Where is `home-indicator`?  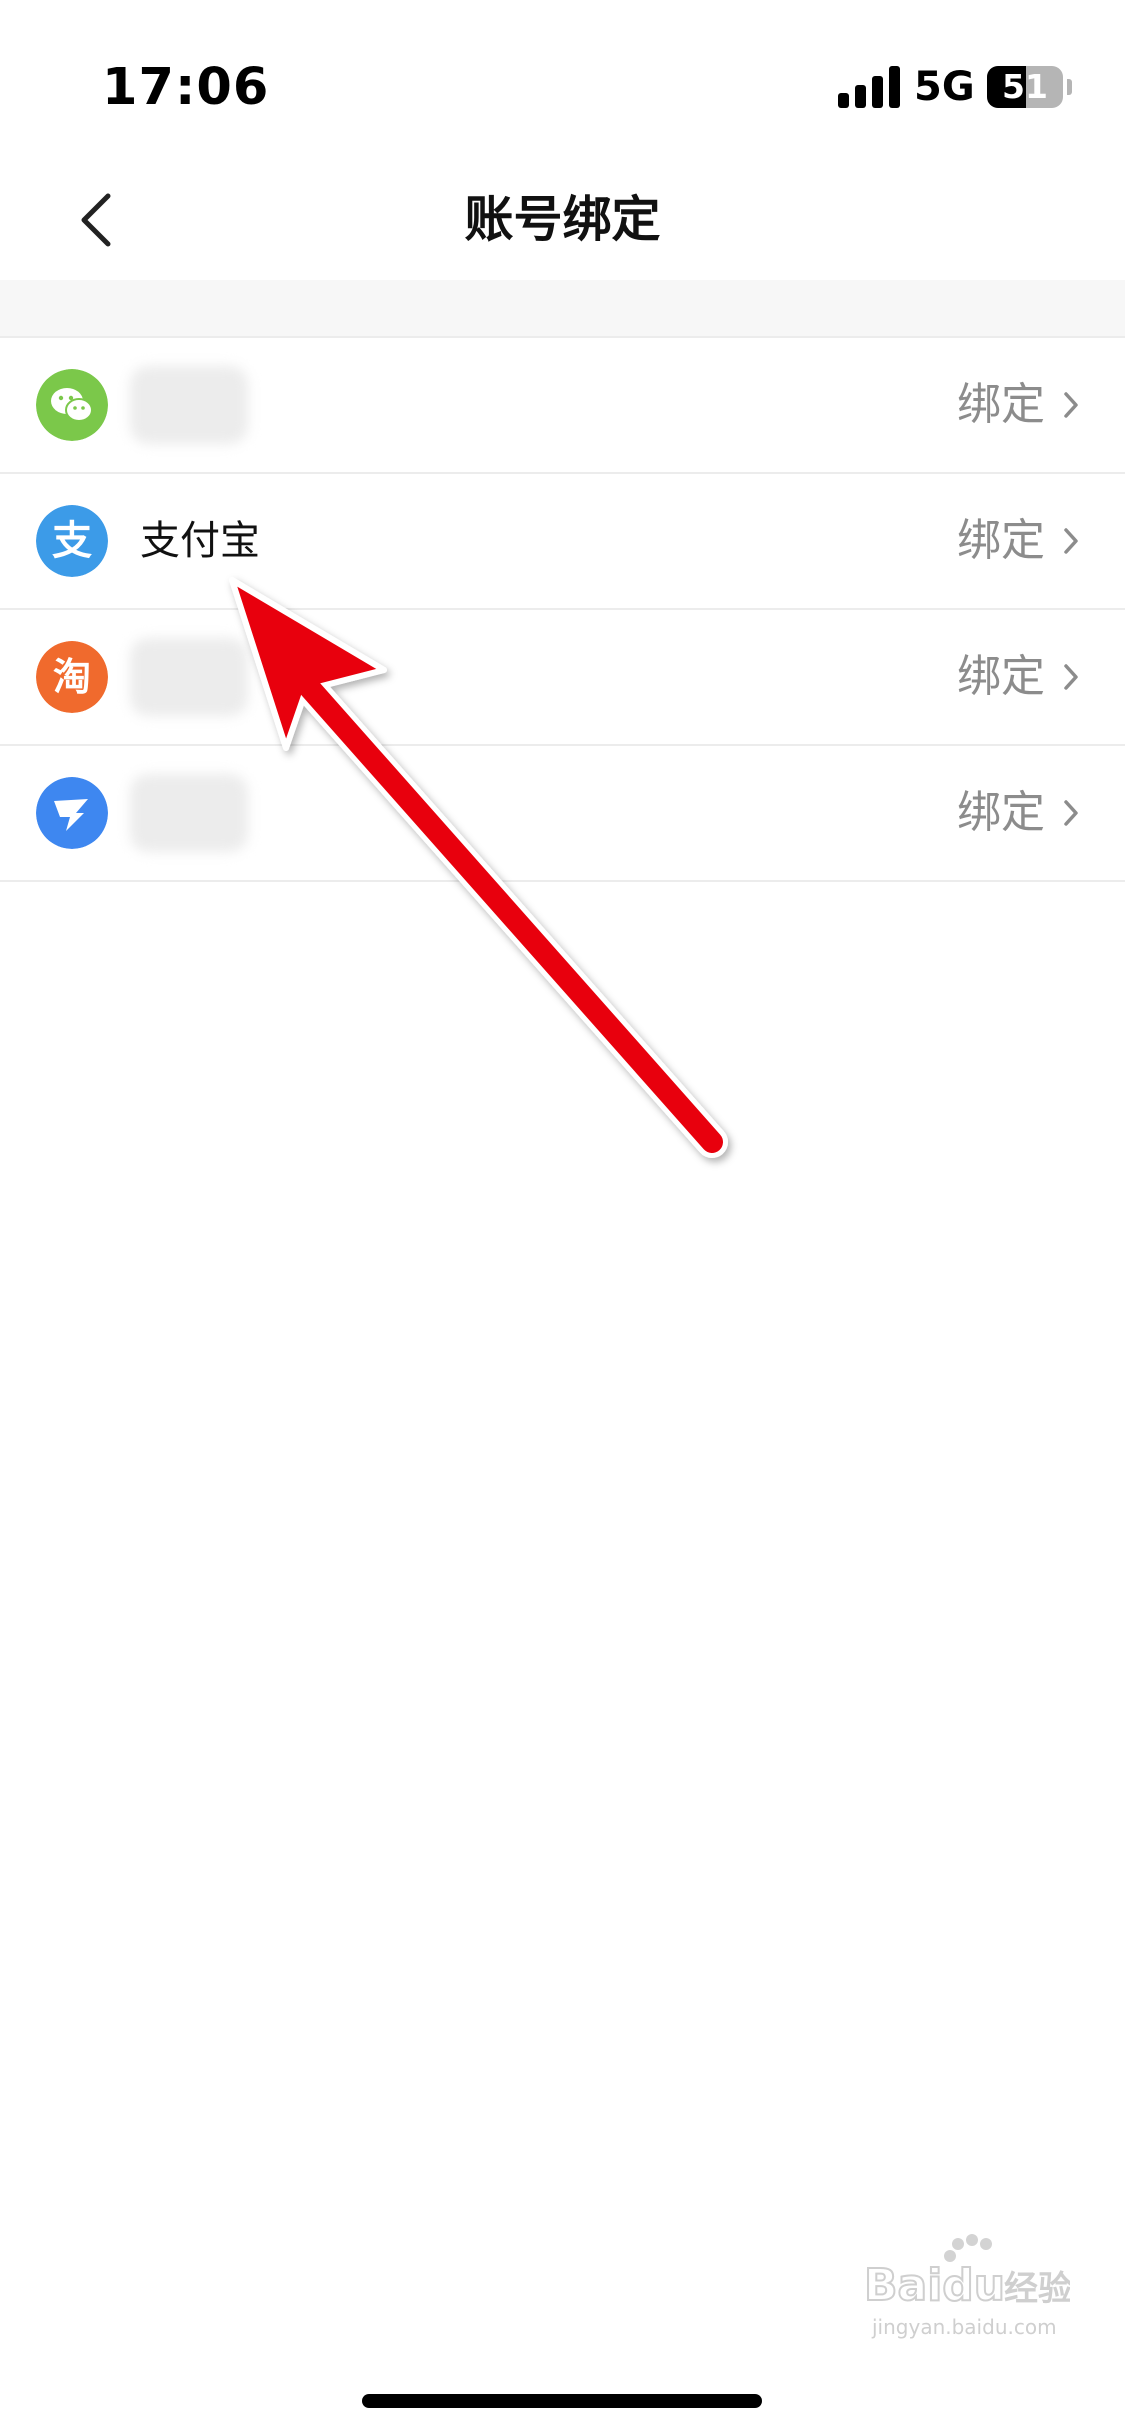
home-indicator is located at coordinates (562, 2401).